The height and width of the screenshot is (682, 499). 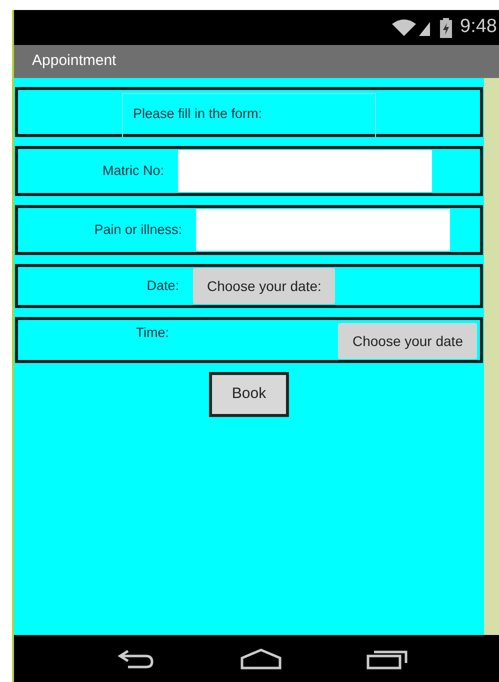 What do you see at coordinates (249, 115) in the screenshot?
I see `form-heading: Please fill in the form:` at bounding box center [249, 115].